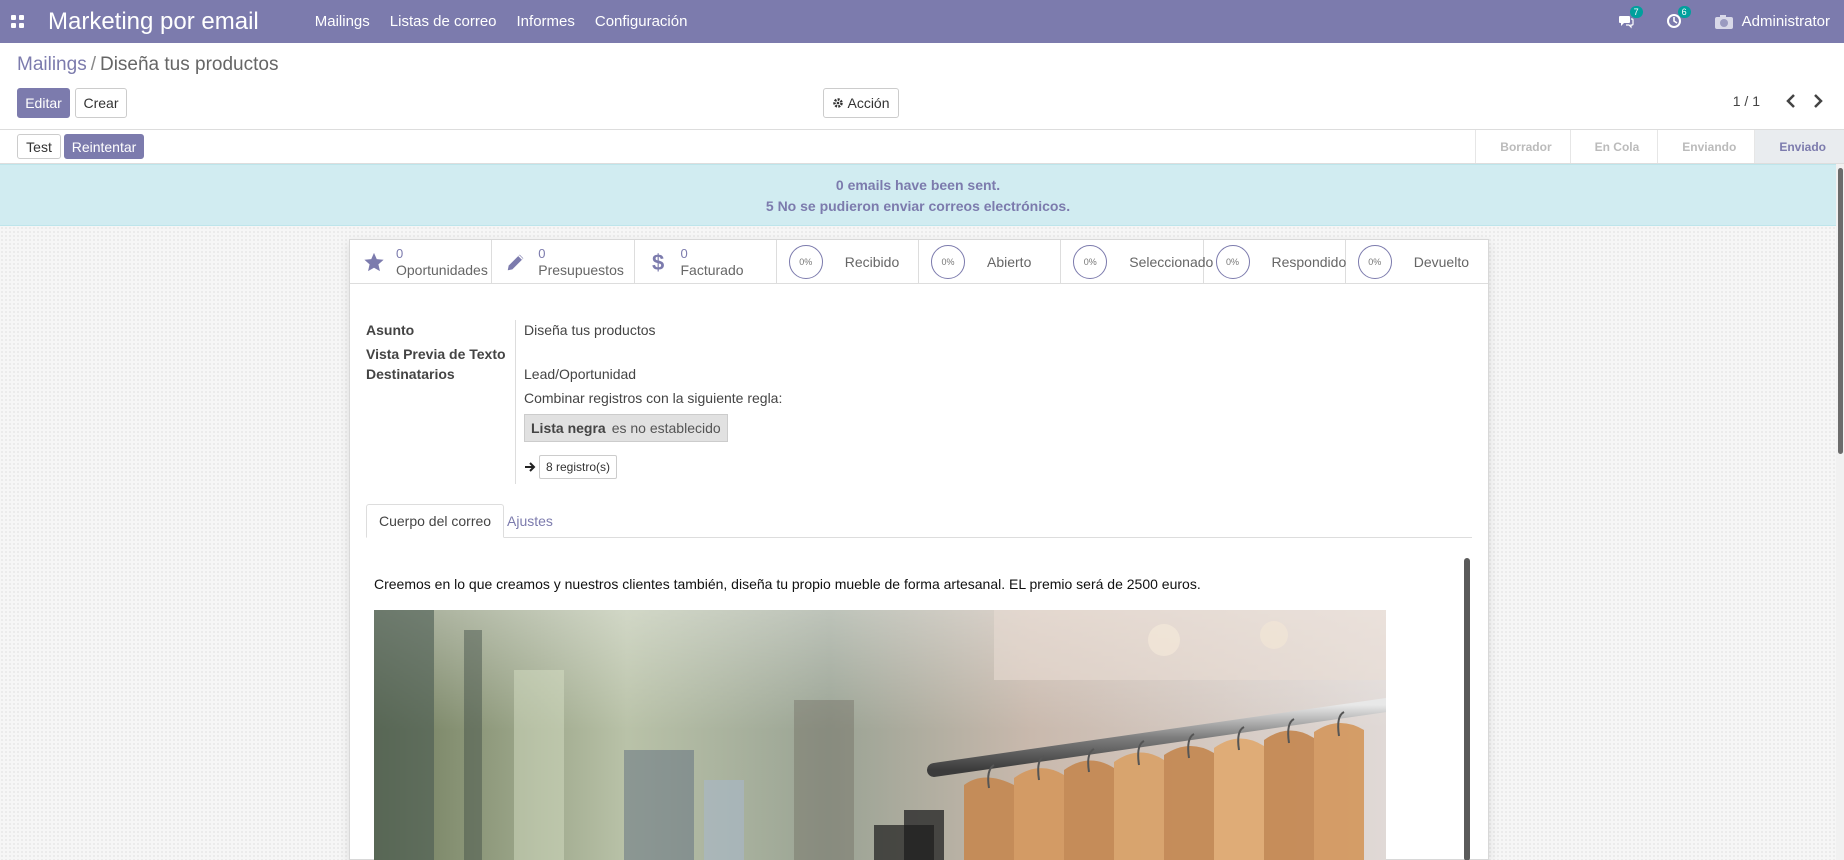 The image size is (1844, 860). What do you see at coordinates (530, 467) in the screenshot?
I see `arrow-right-icon` at bounding box center [530, 467].